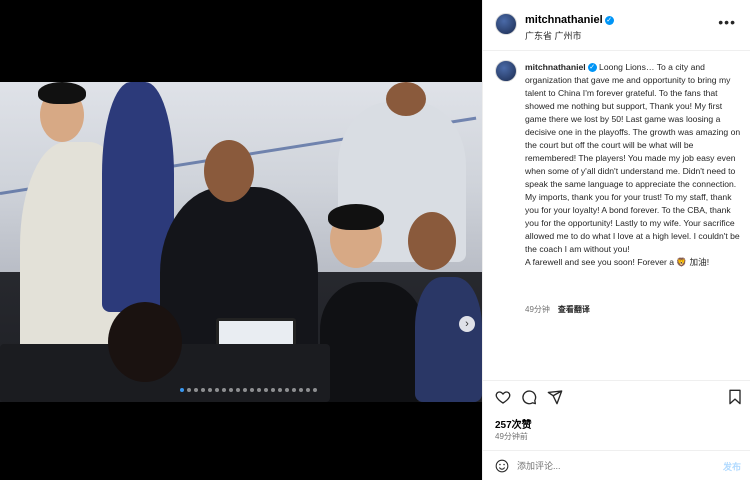 This screenshot has height=480, width=750. Describe the element at coordinates (553, 35) in the screenshot. I see `location-link: 广东省 广州市` at that location.